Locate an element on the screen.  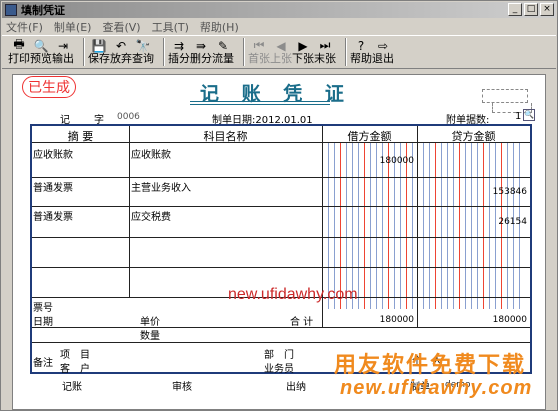
menu-tools: 工具(T) is located at coordinates (170, 27).